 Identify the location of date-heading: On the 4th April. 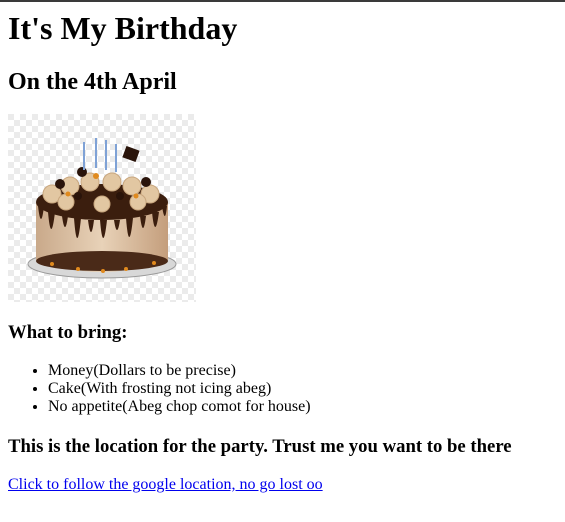
(92, 82).